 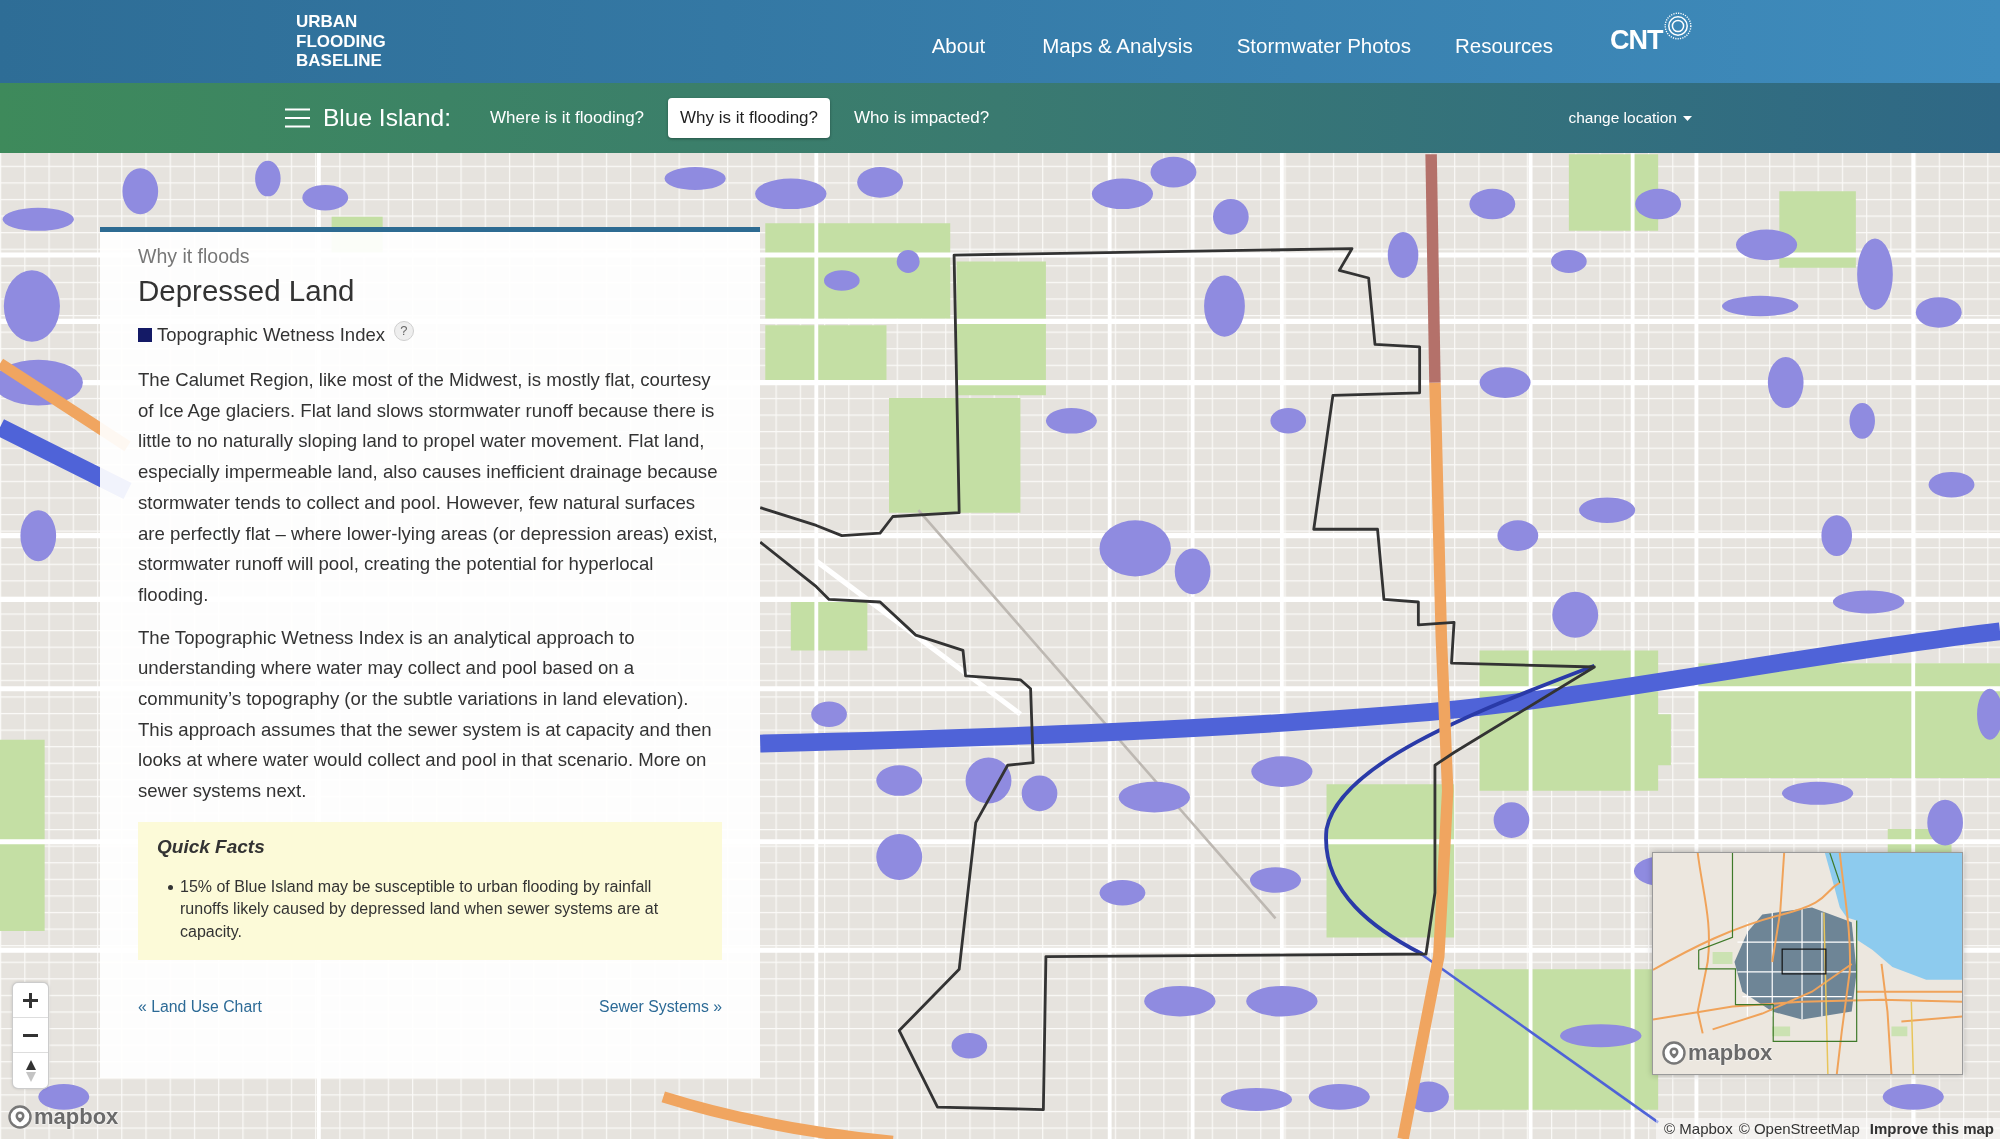 I want to click on help-button: ?, so click(x=403, y=331).